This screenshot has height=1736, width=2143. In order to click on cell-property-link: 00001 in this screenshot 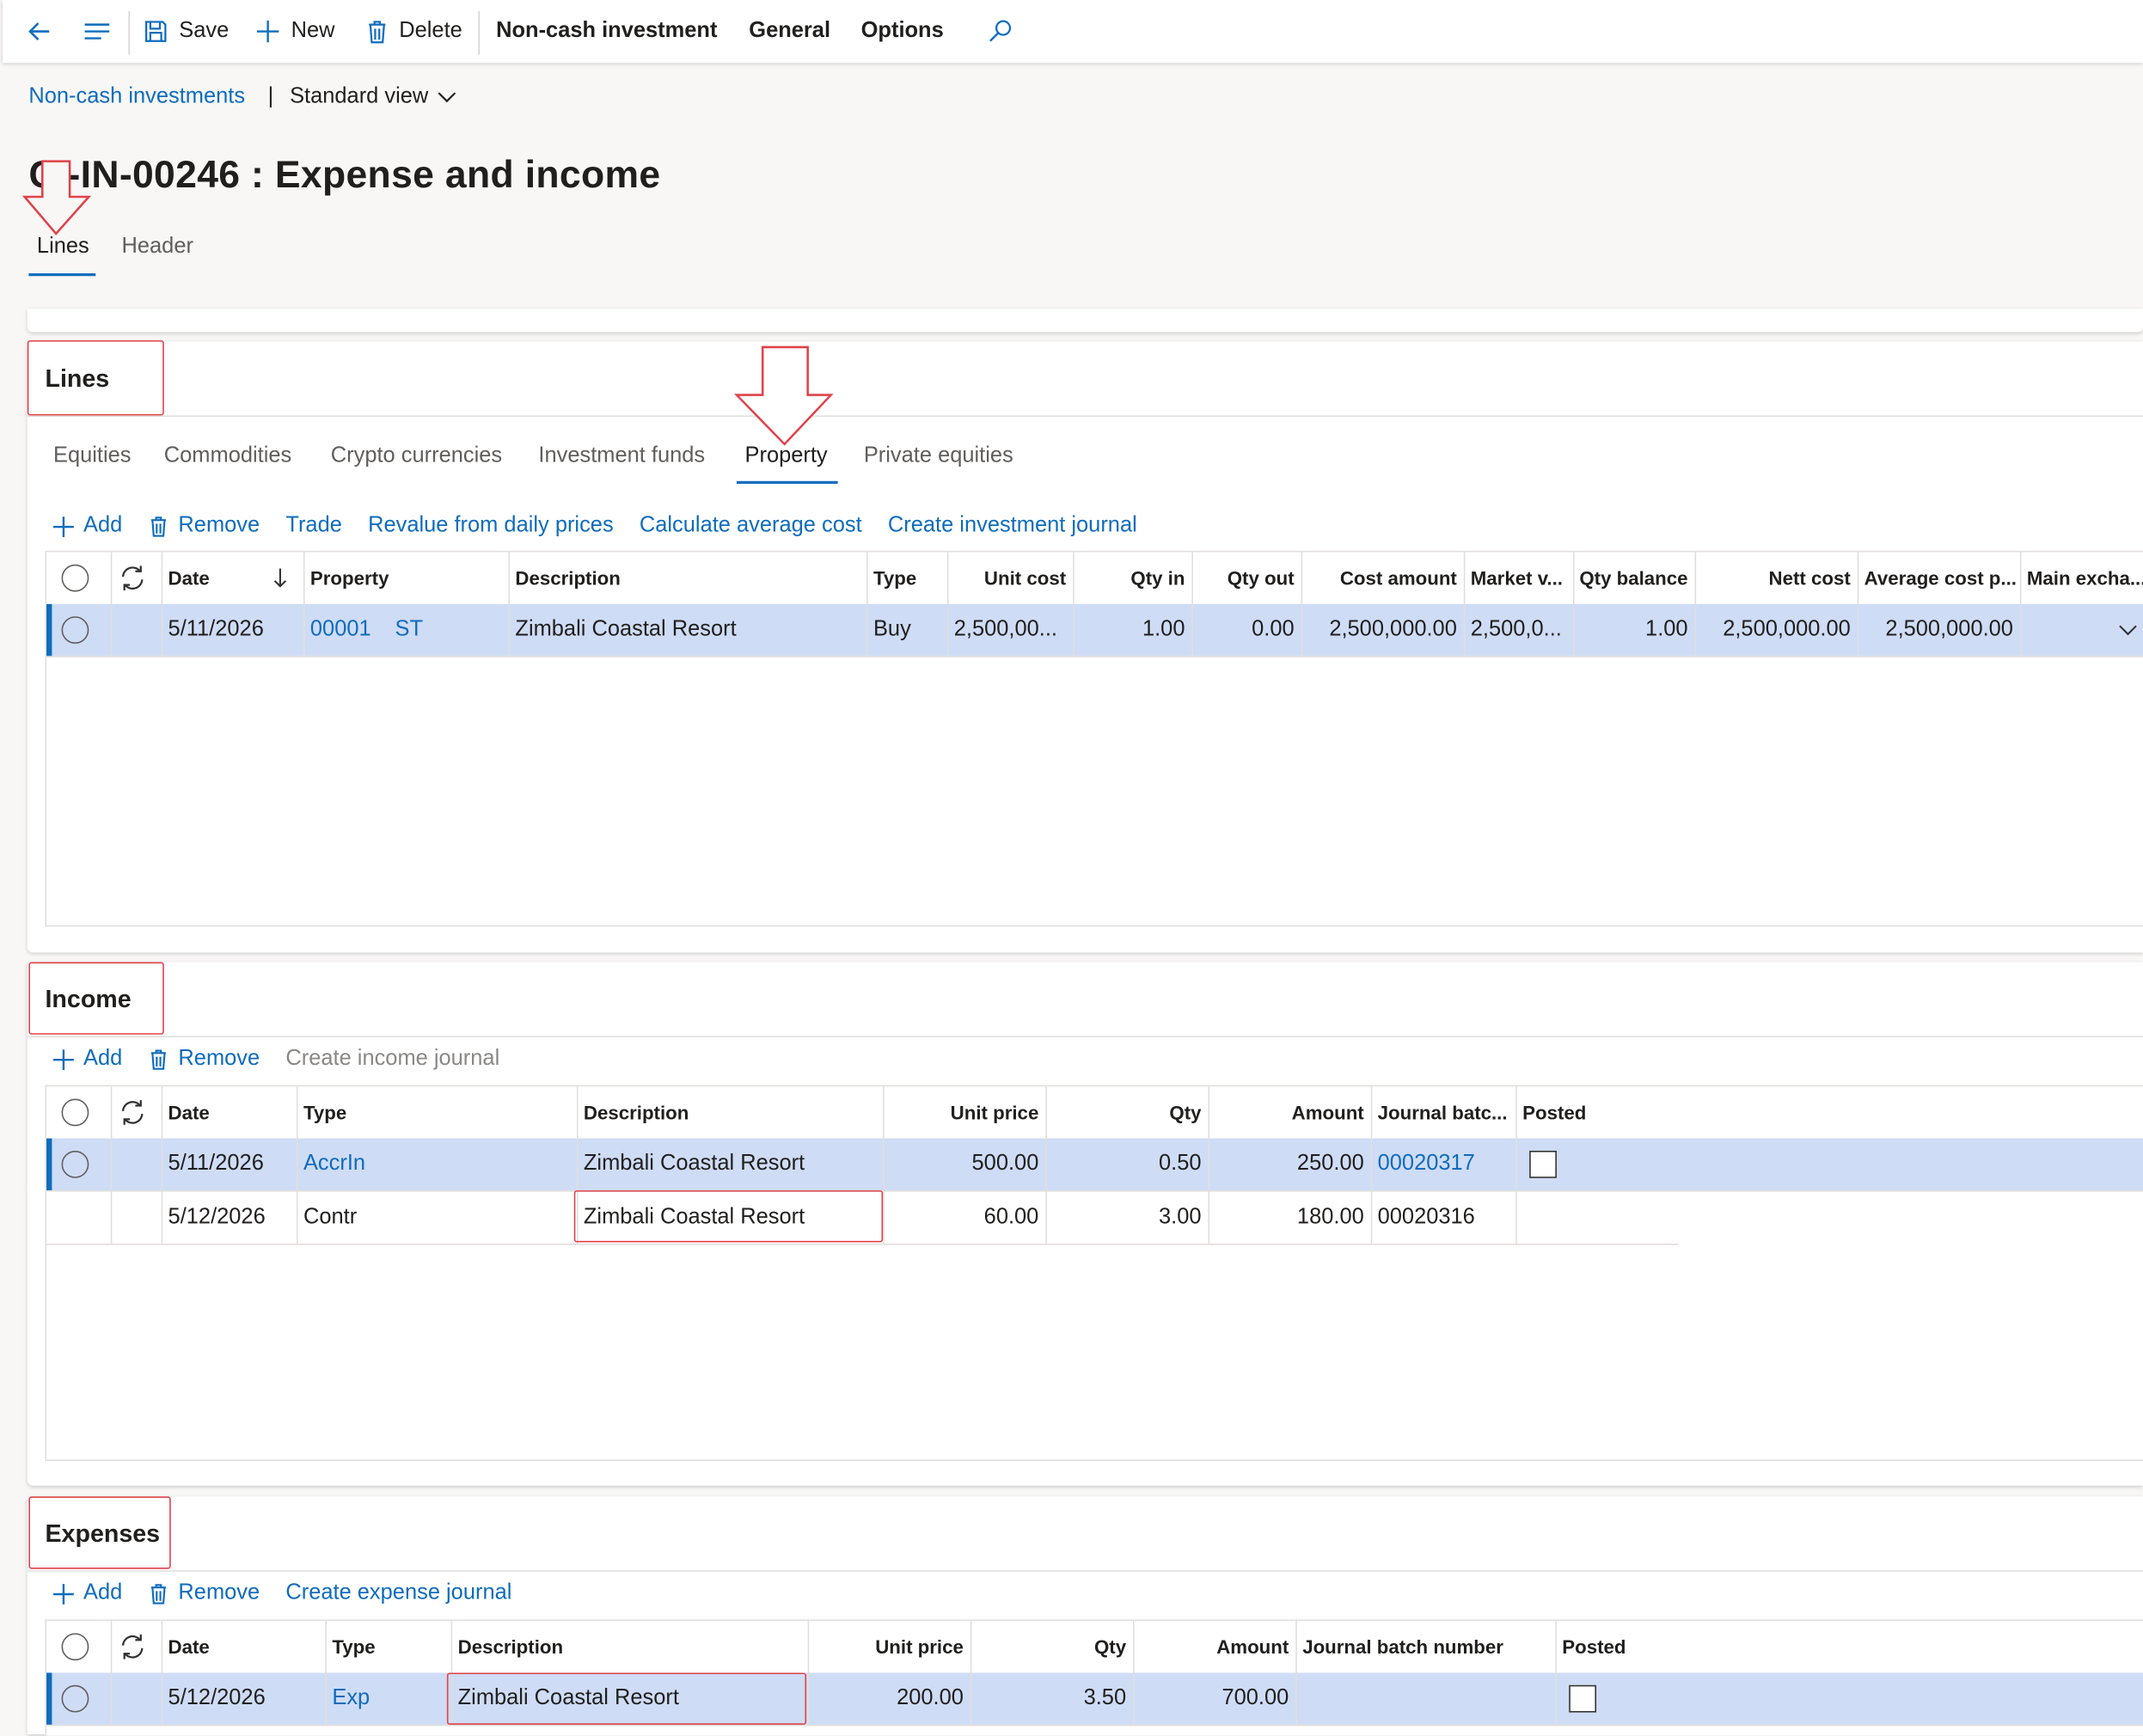, I will do `click(344, 630)`.